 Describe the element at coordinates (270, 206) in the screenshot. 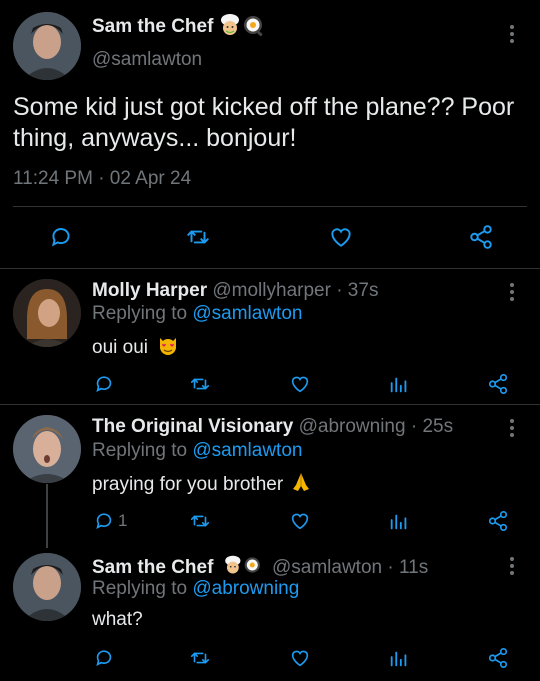

I see `stats-divider` at that location.